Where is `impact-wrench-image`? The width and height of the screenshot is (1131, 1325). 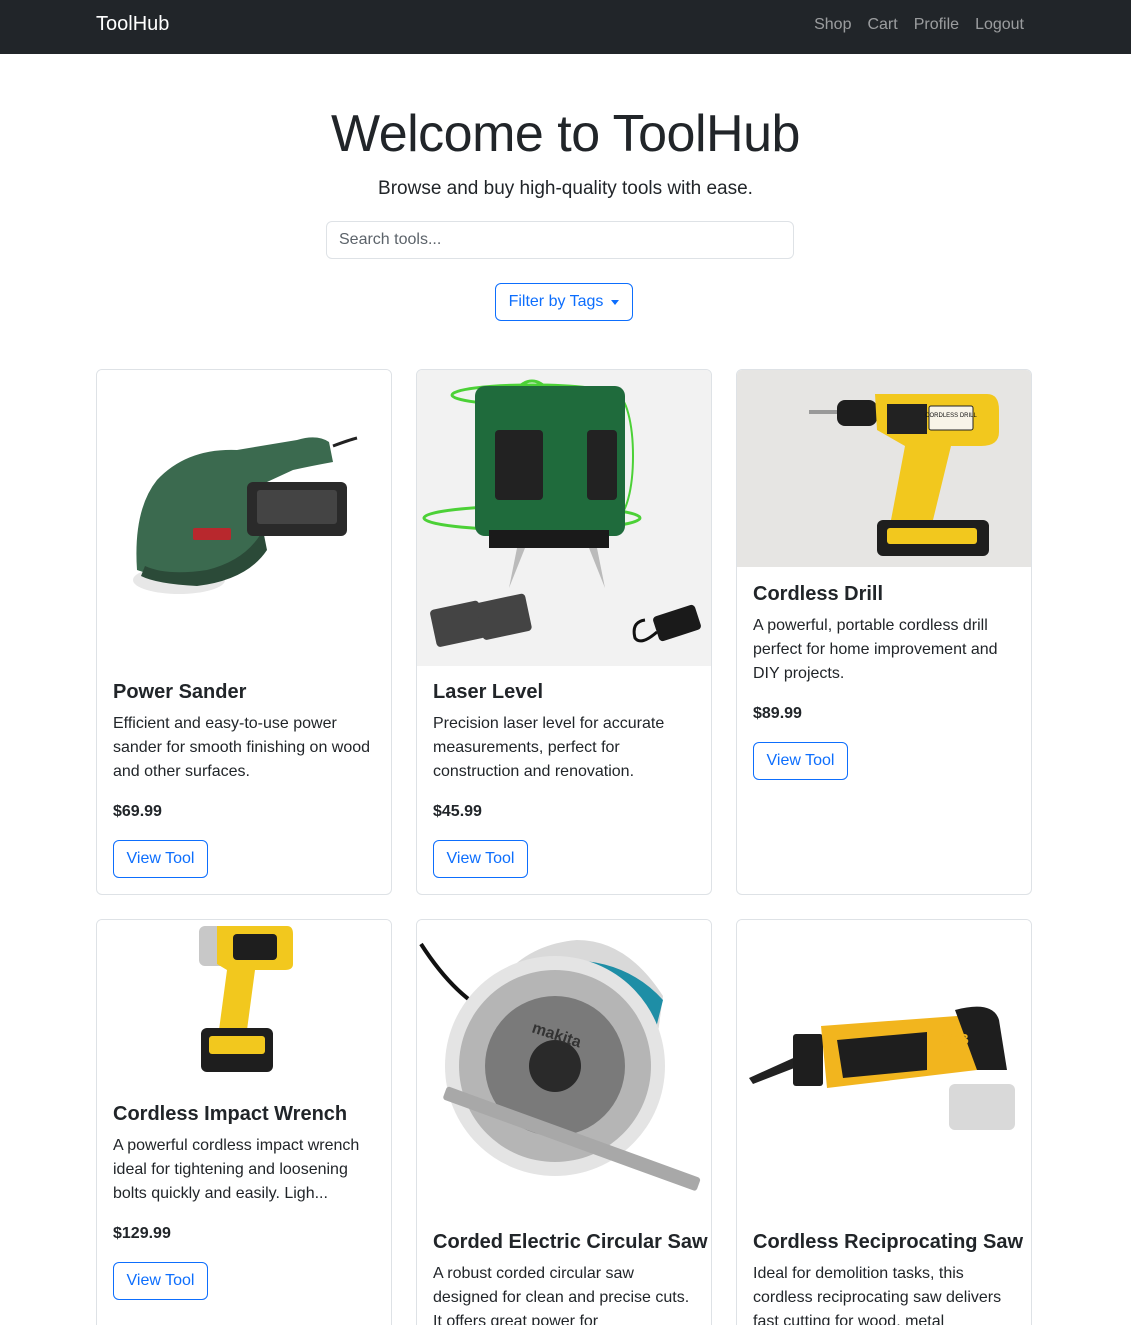 impact-wrench-image is located at coordinates (244, 1005).